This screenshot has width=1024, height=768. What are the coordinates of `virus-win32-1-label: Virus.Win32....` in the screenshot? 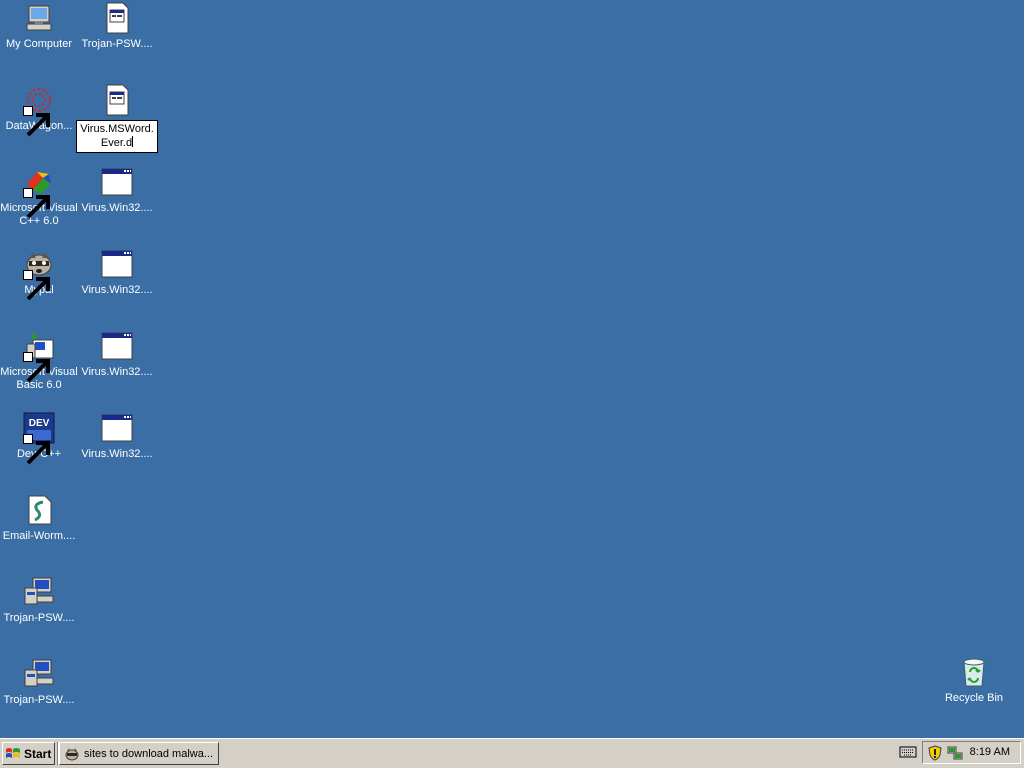 It's located at (117, 208).